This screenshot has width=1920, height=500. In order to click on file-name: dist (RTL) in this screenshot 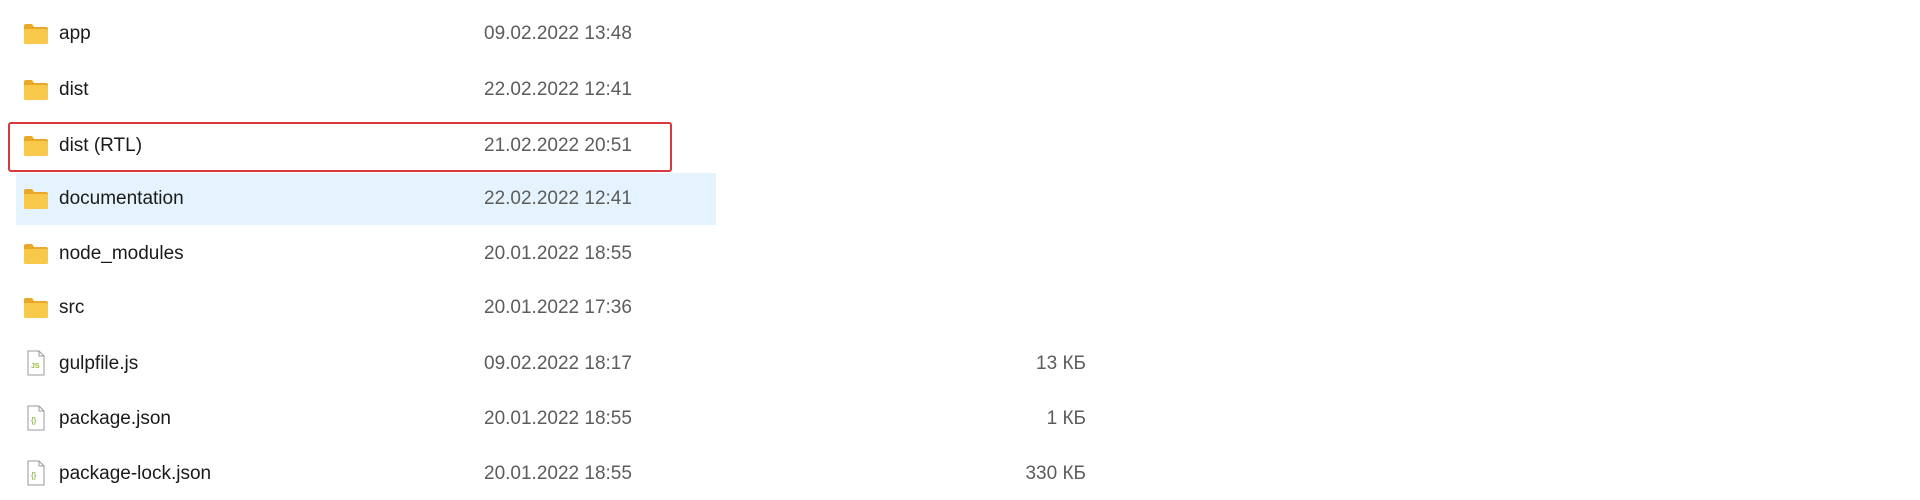, I will do `click(101, 145)`.